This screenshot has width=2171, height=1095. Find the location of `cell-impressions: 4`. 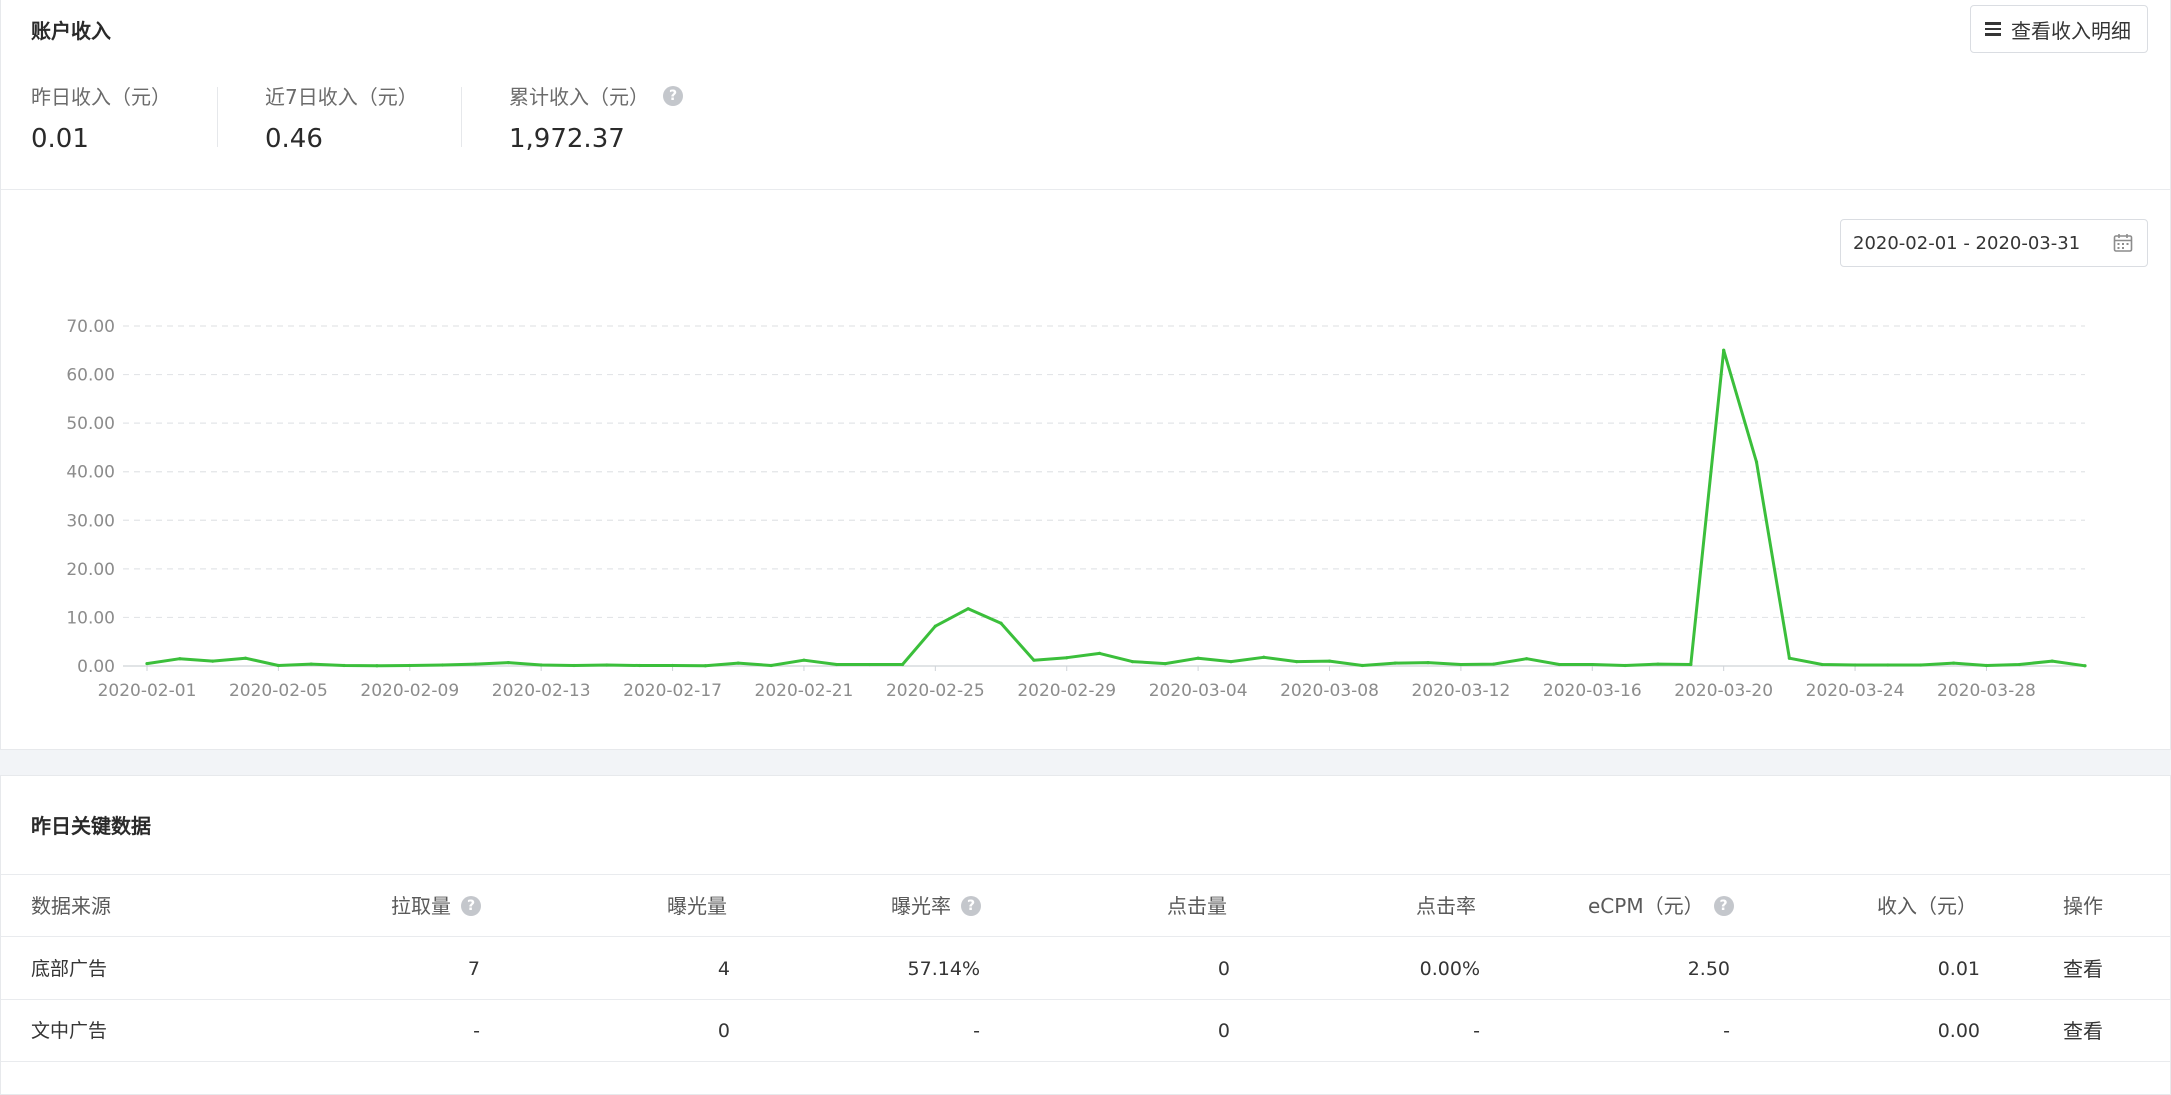

cell-impressions: 4 is located at coordinates (723, 969).